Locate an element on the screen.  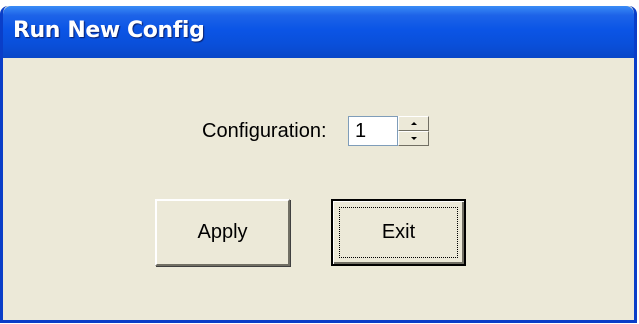
apply-button: Apply is located at coordinates (222, 232).